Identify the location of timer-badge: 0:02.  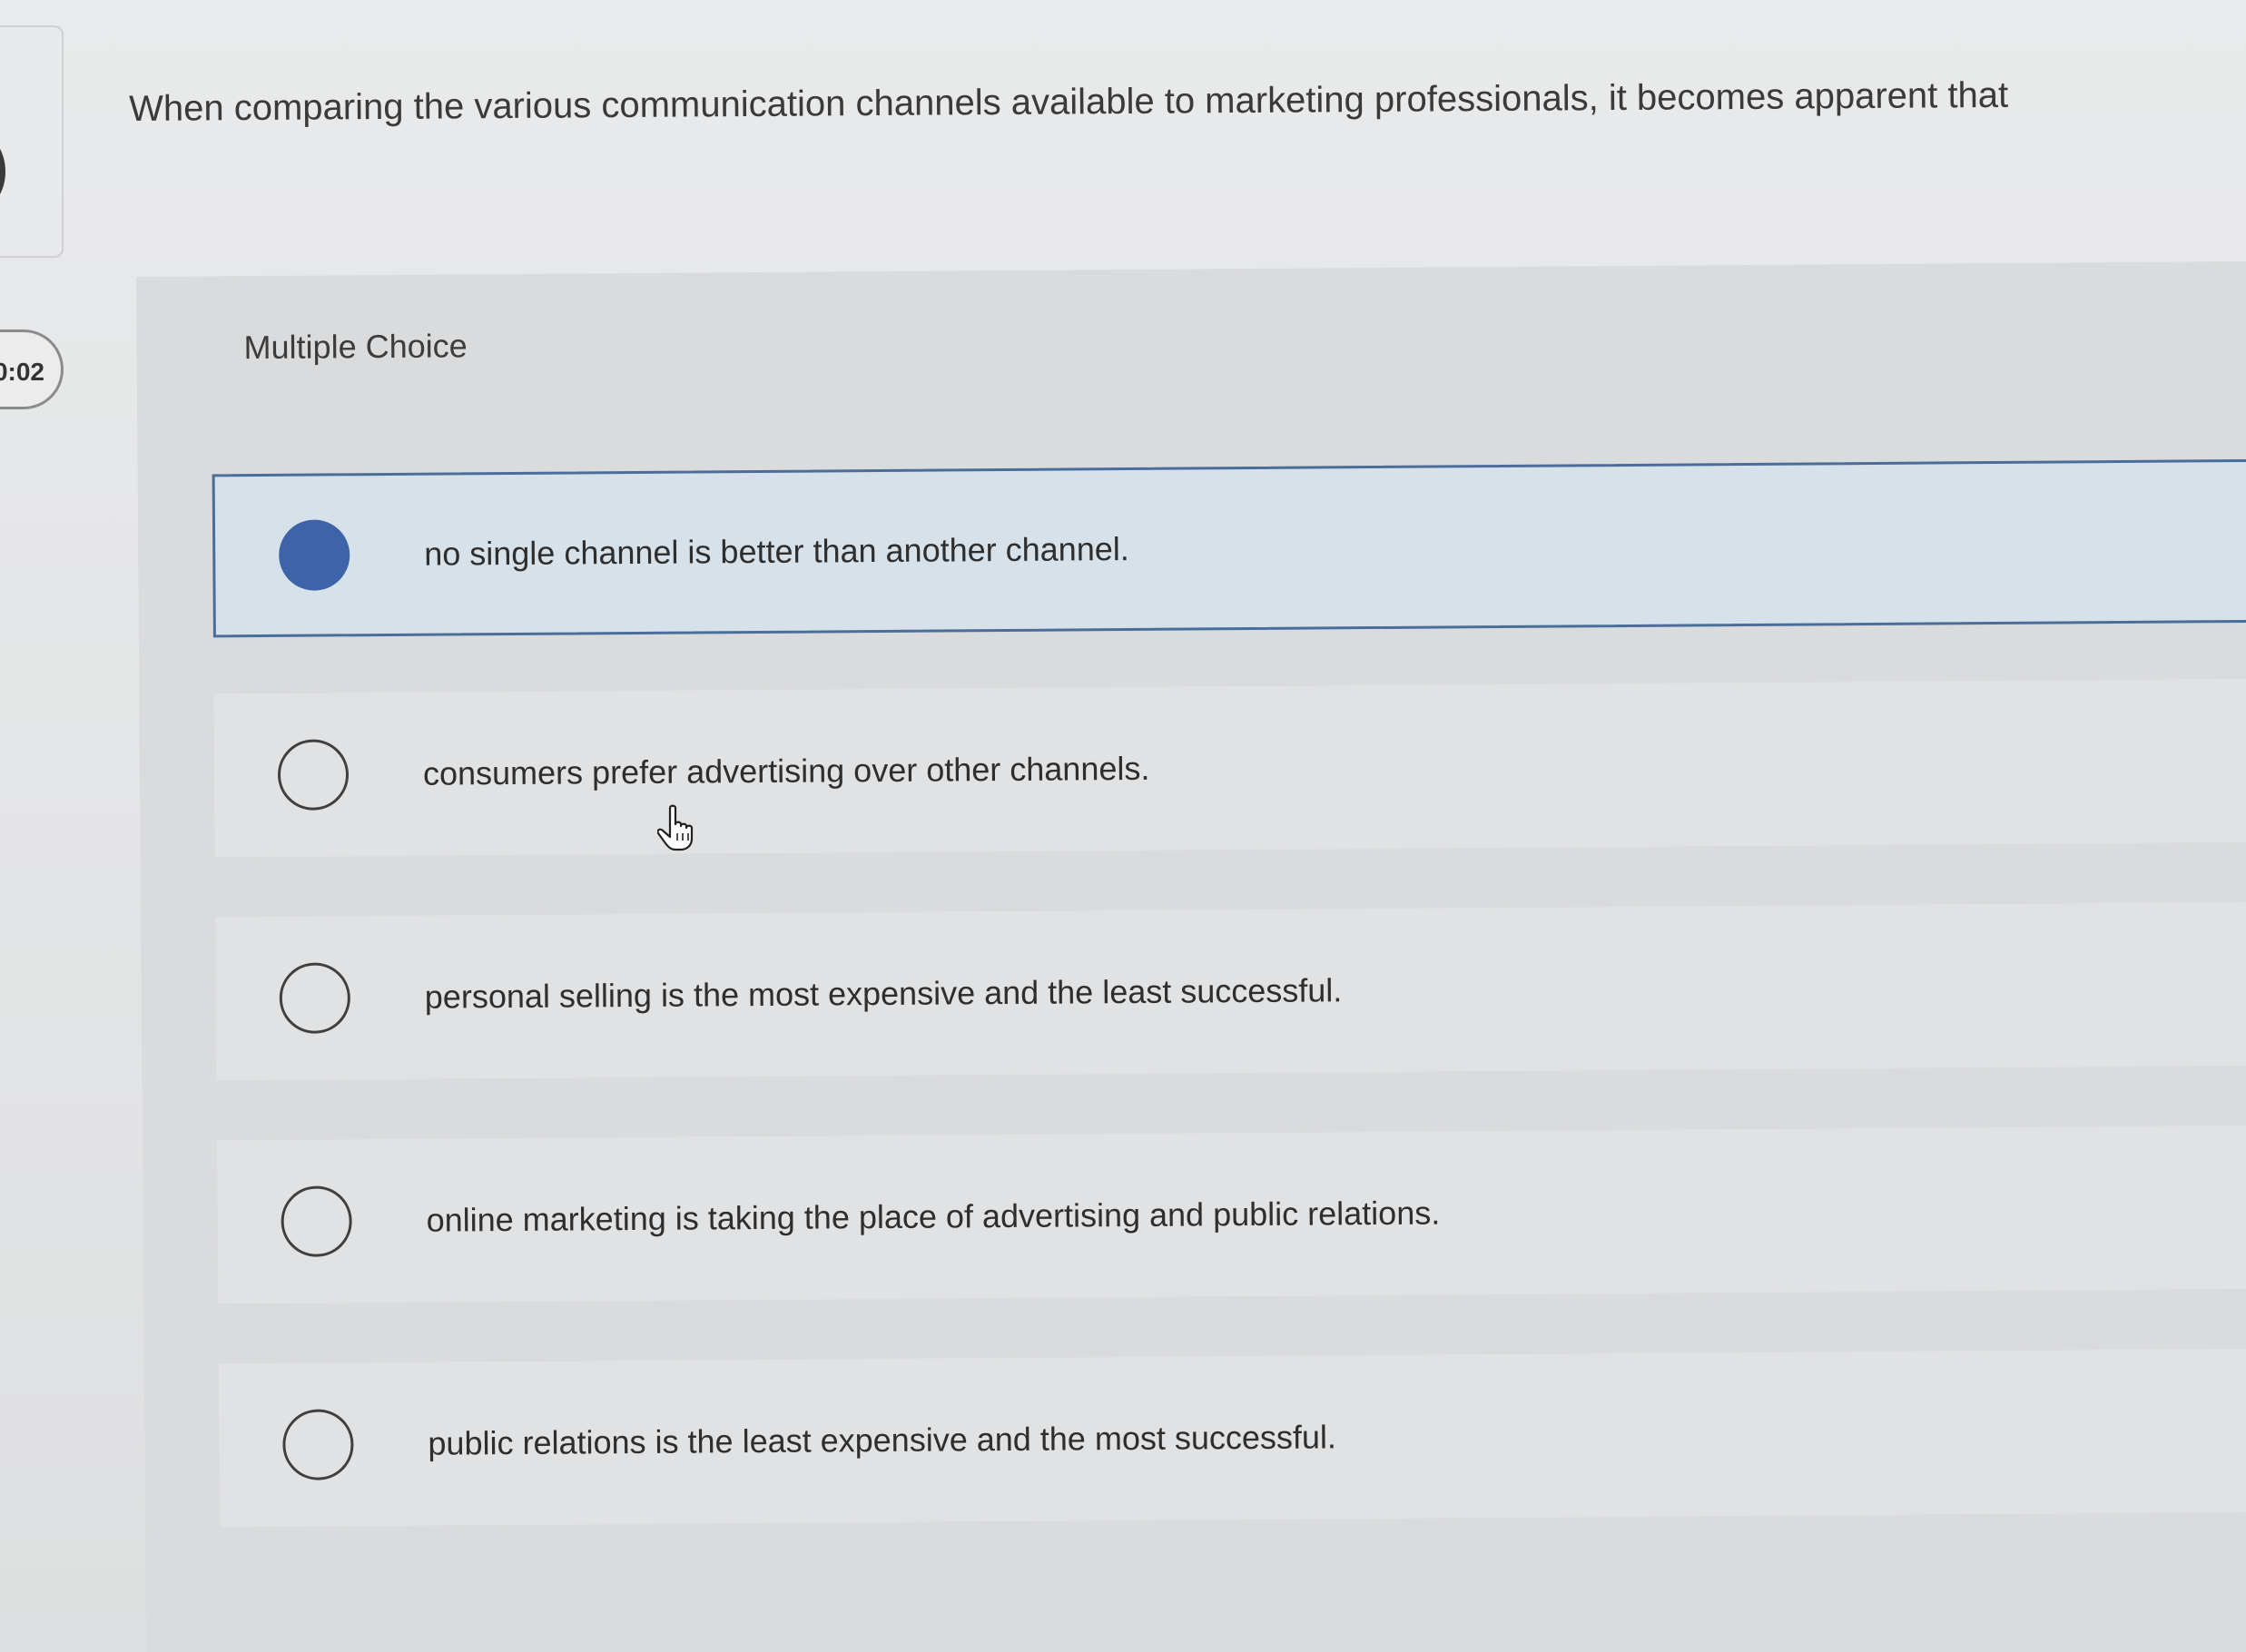
(32, 369).